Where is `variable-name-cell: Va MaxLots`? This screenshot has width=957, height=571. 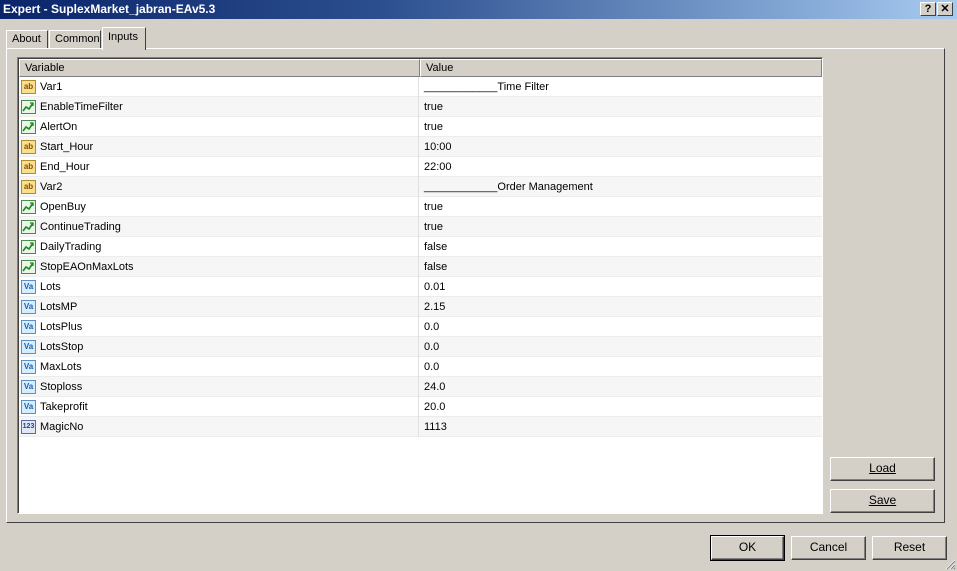
variable-name-cell: Va MaxLots is located at coordinates (219, 367).